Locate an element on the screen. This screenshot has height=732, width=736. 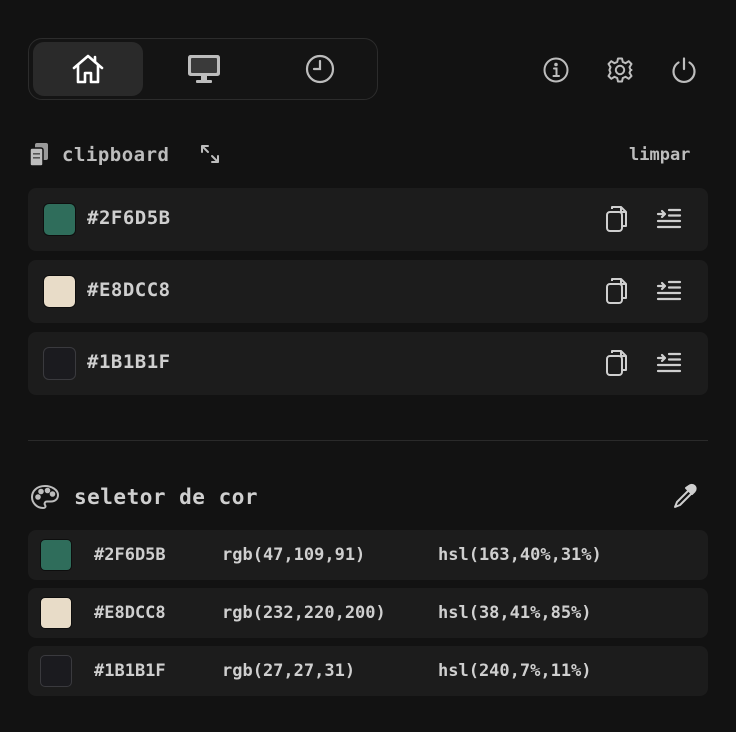
rgb-value: rgb(27,27,31) is located at coordinates (289, 671).